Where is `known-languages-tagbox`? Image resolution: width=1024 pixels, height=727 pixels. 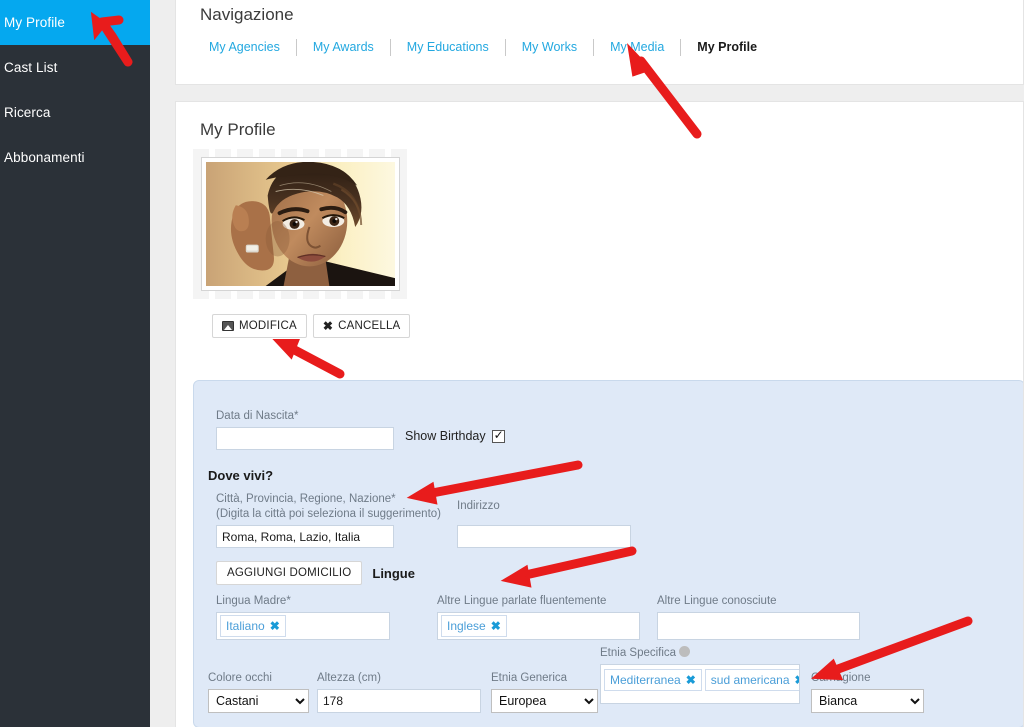 known-languages-tagbox is located at coordinates (758, 626).